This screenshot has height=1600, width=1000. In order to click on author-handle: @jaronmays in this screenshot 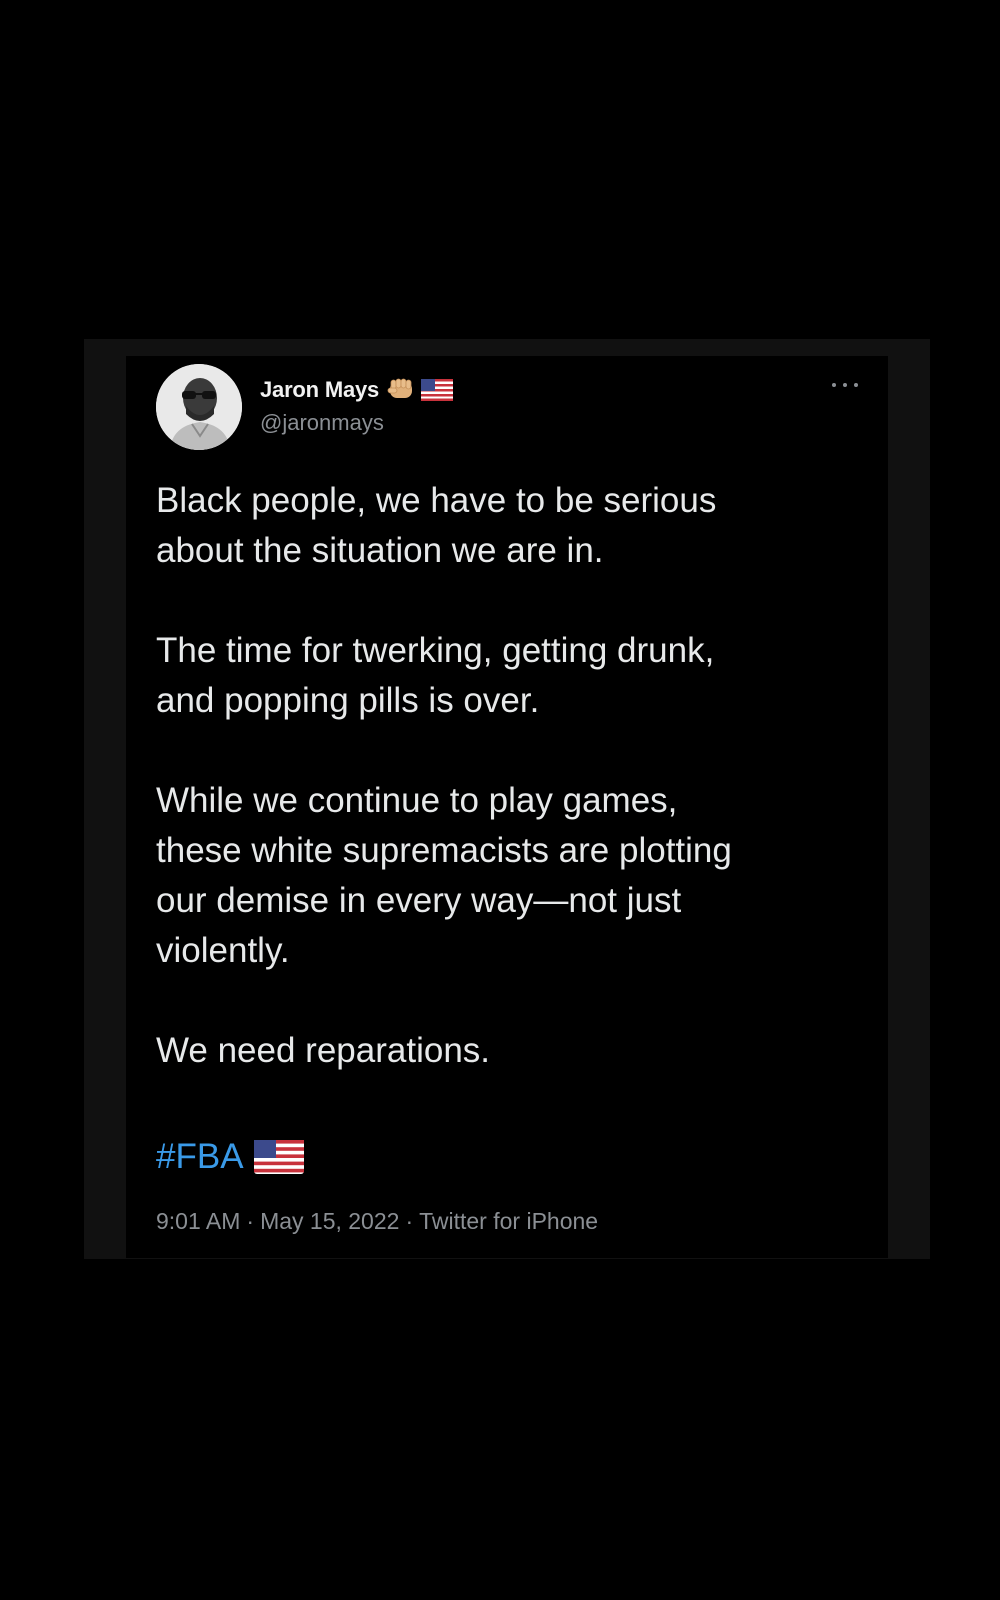, I will do `click(356, 423)`.